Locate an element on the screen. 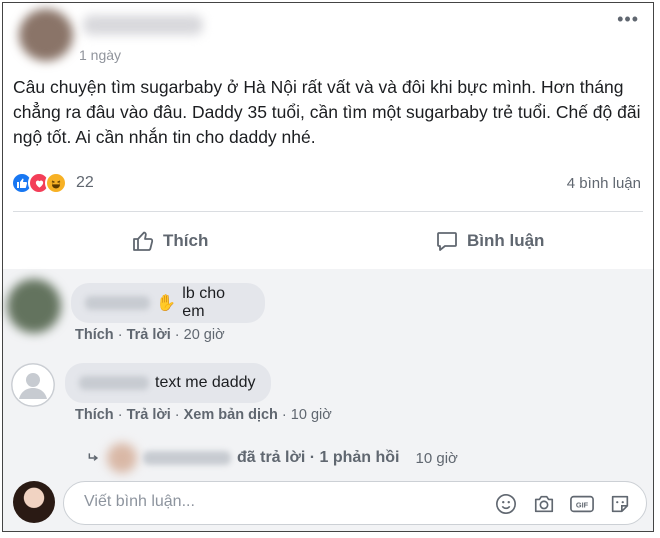 The height and width of the screenshot is (538, 660). emoji-icon is located at coordinates (506, 504).